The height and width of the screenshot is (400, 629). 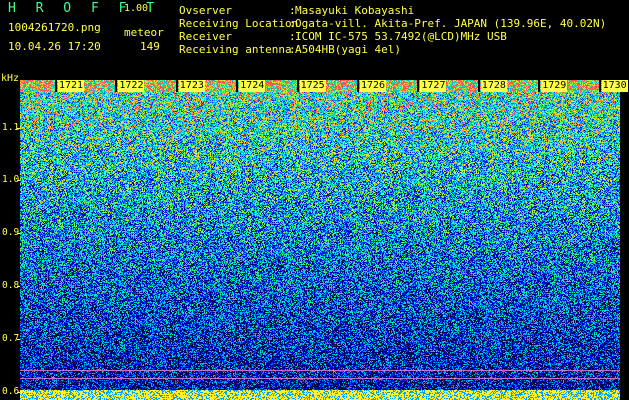 What do you see at coordinates (554, 86) in the screenshot?
I see `time-label: 1729` at bounding box center [554, 86].